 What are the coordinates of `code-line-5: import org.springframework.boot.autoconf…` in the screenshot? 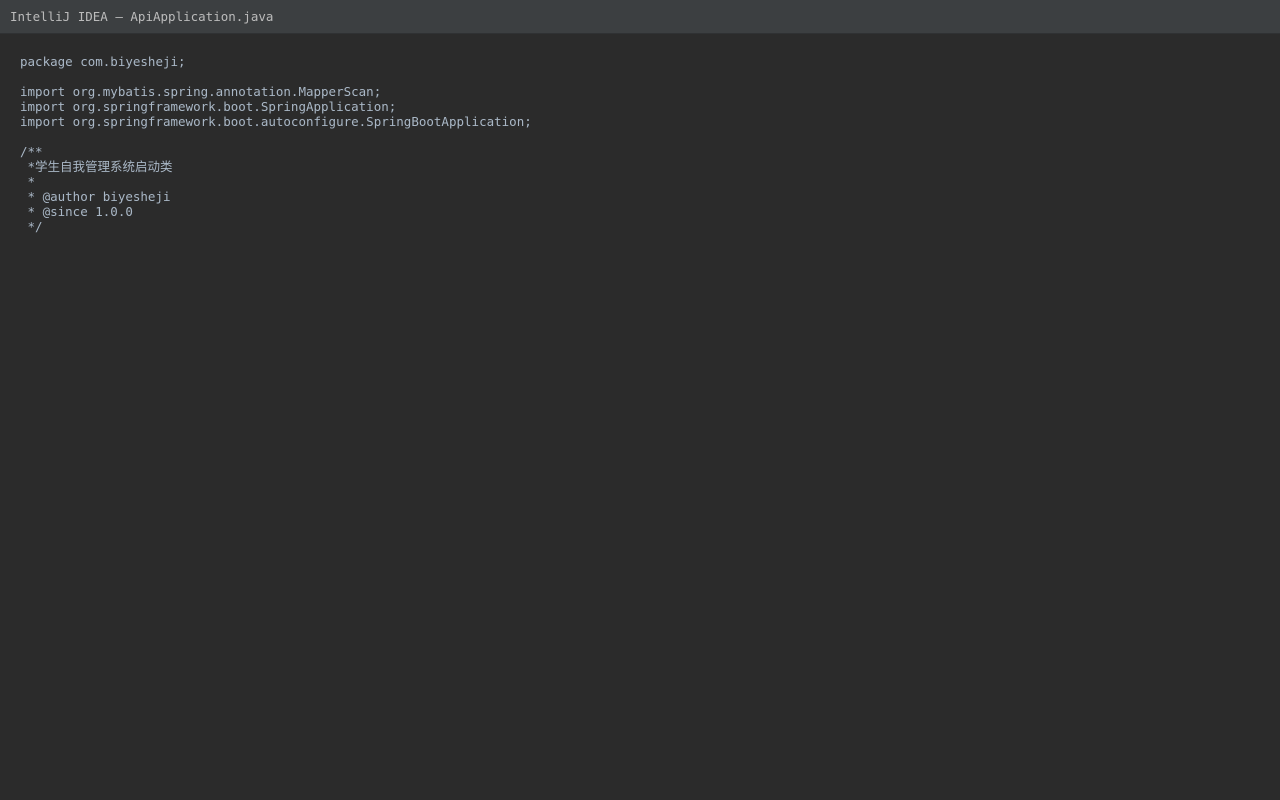 It's located at (650, 121).